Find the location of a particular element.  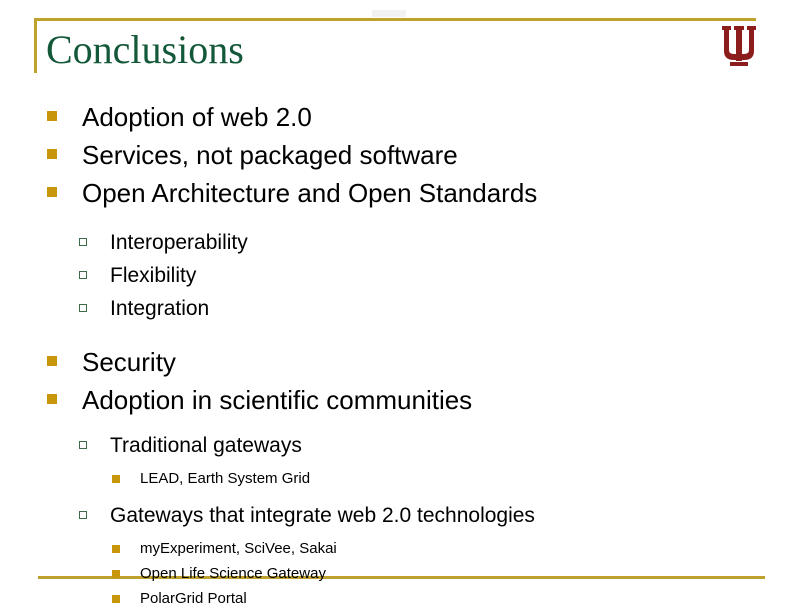

page-title: Conclusions is located at coordinates (145, 49).